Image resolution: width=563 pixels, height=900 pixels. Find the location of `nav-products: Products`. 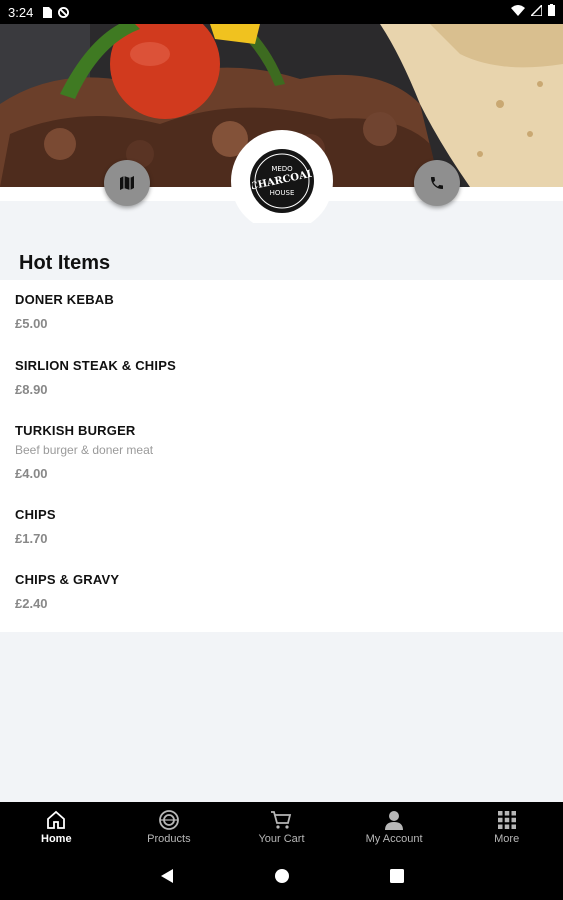

nav-products: Products is located at coordinates (169, 827).